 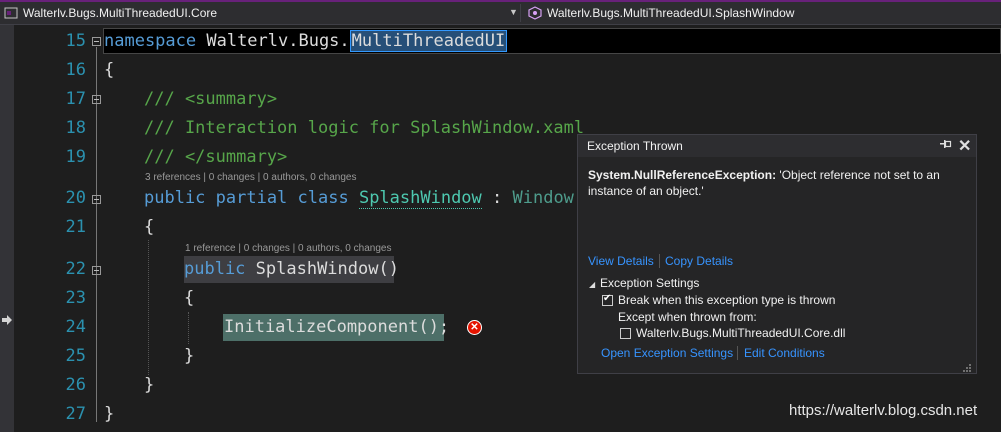 What do you see at coordinates (120, 13) in the screenshot?
I see `project-dropdown-label: Walterlv.Bugs.MultiThreadedUI.Core` at bounding box center [120, 13].